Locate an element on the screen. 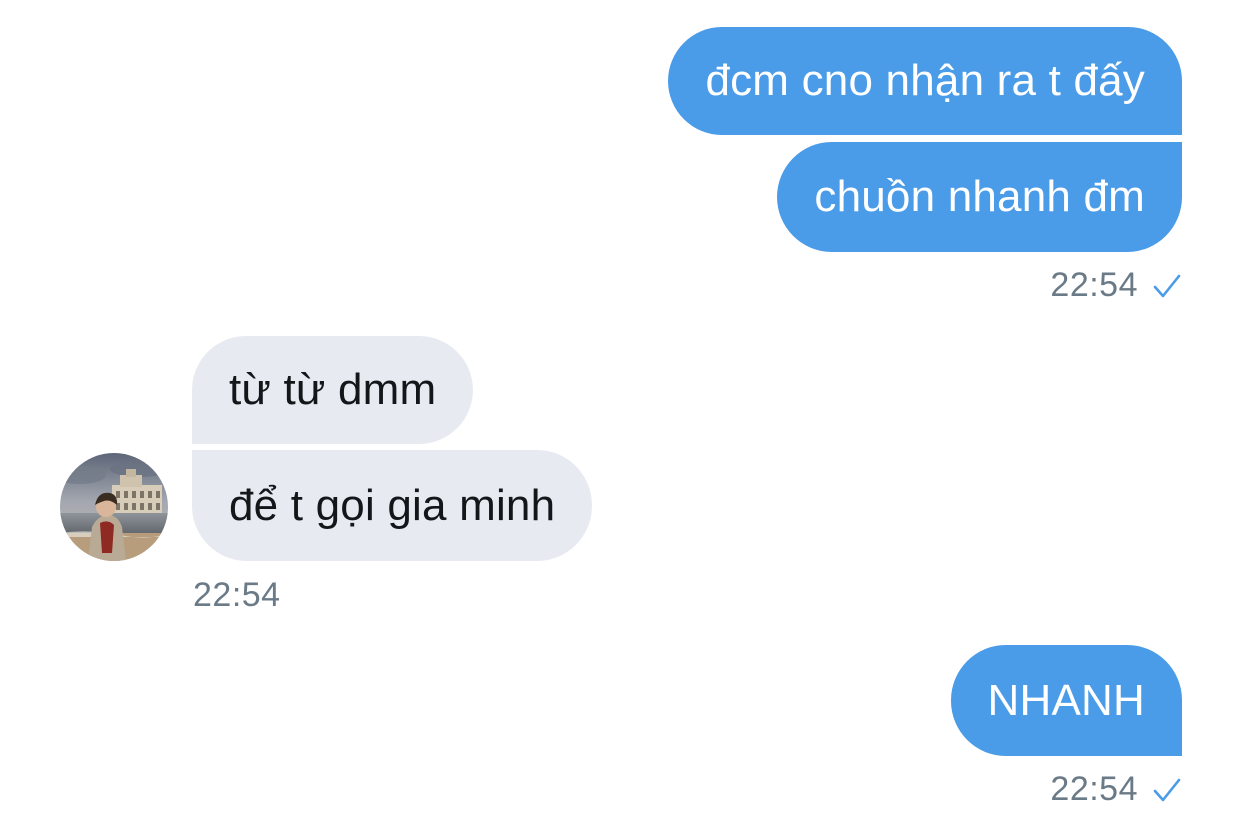 The image size is (1242, 839). message-bubble-incoming: để t gọi gia minh is located at coordinates (392, 505).